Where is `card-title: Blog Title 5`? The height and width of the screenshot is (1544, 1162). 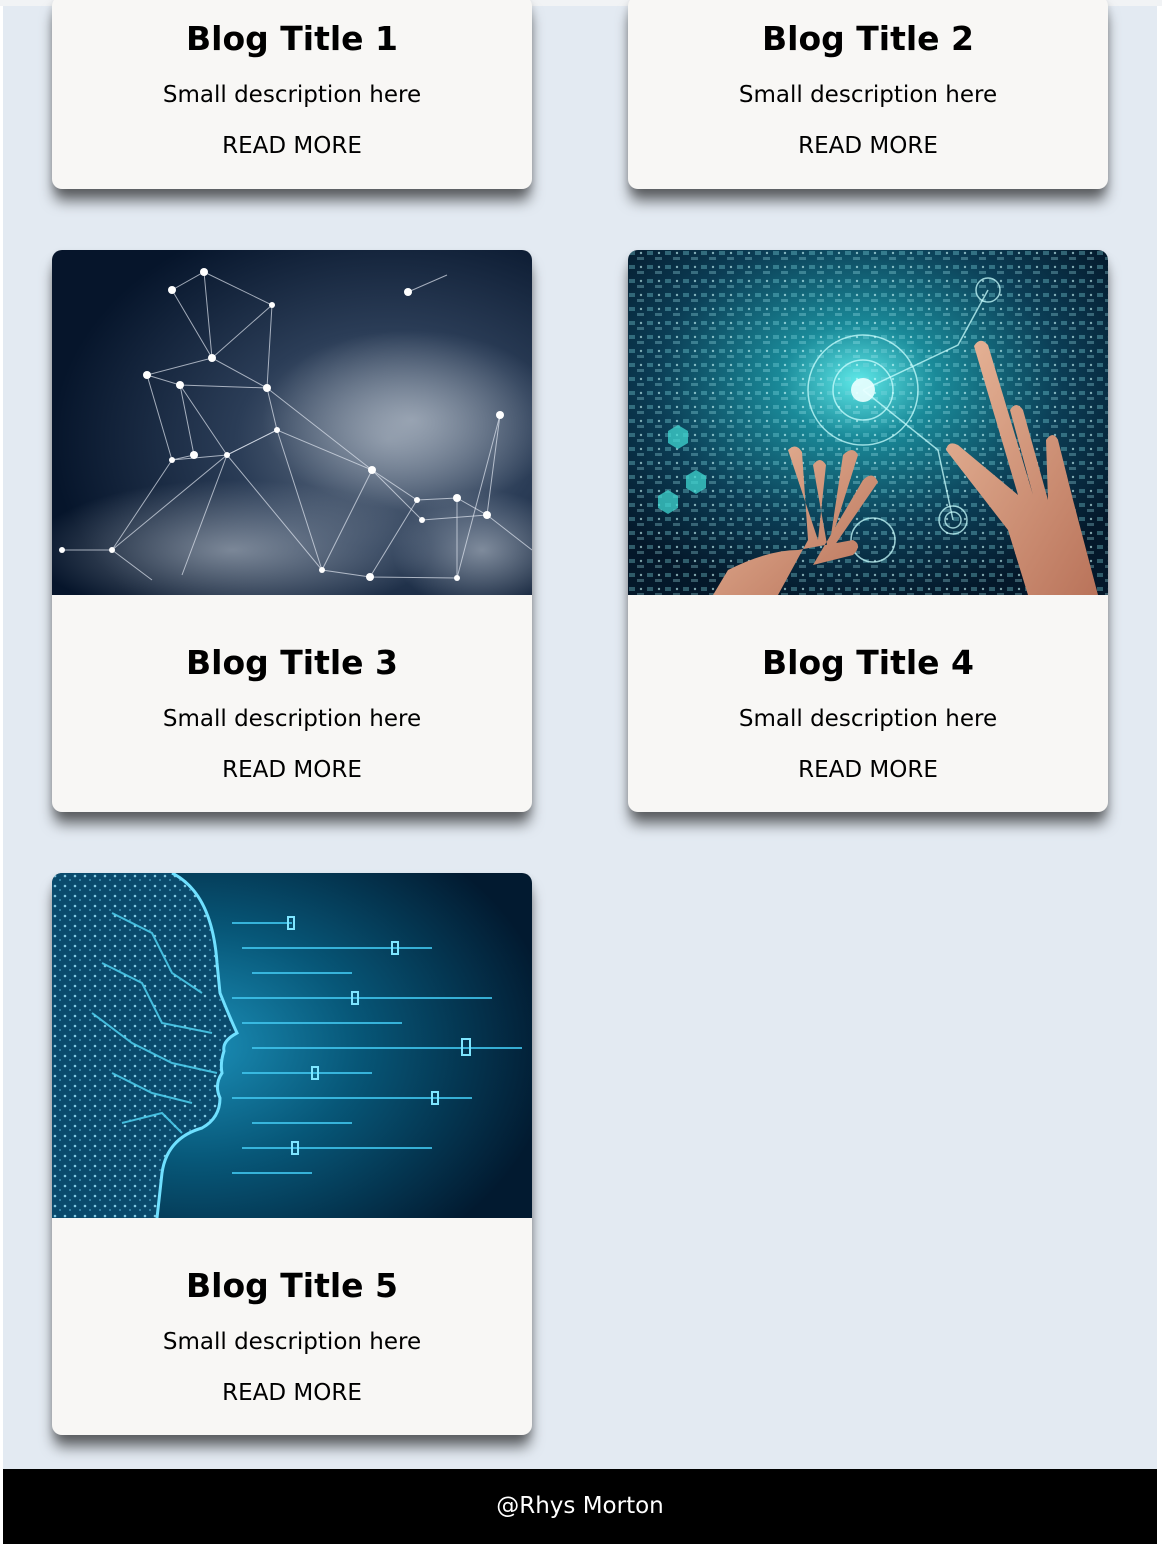
card-title: Blog Title 5 is located at coordinates (292, 1285).